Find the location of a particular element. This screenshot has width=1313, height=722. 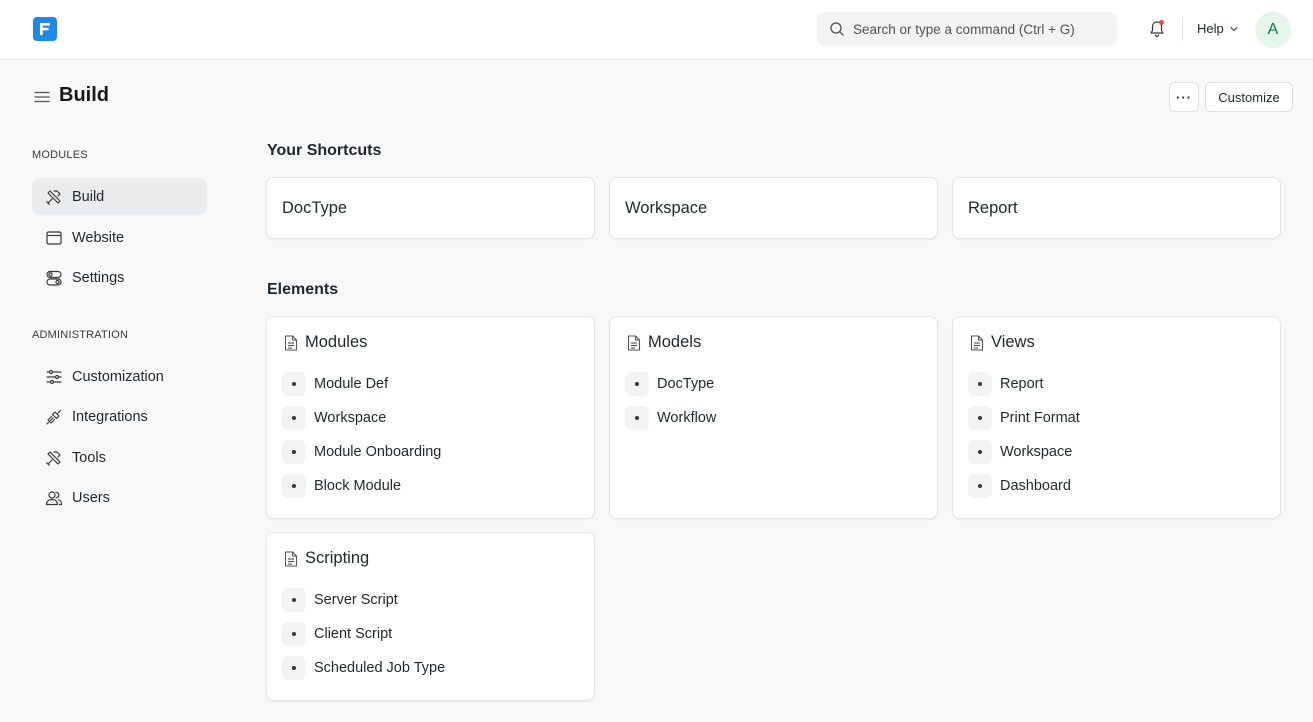

sidebar-item-website: Website is located at coordinates (119, 237).